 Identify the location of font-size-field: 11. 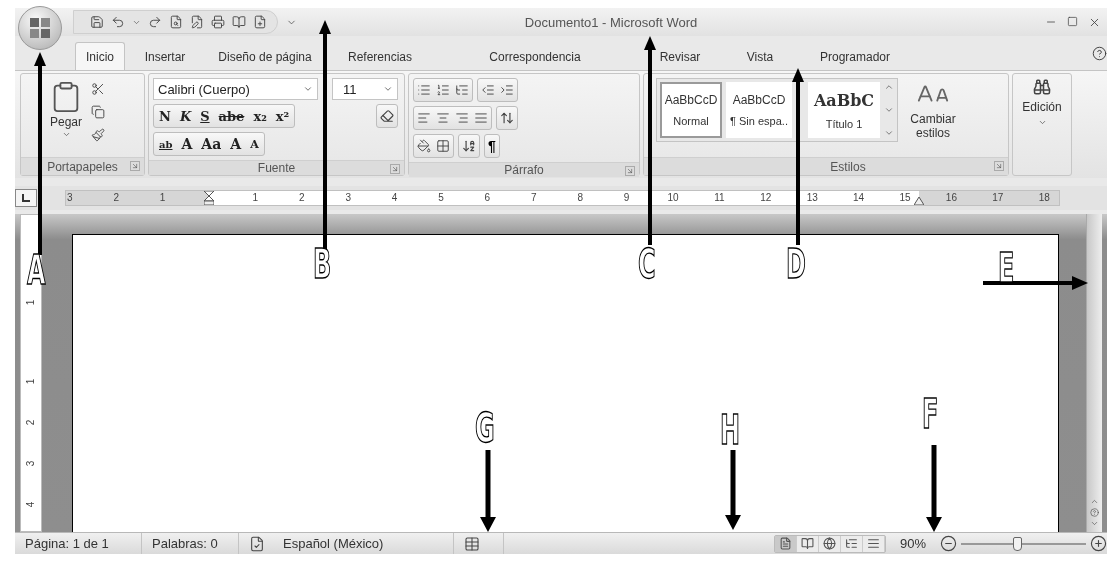
(365, 89).